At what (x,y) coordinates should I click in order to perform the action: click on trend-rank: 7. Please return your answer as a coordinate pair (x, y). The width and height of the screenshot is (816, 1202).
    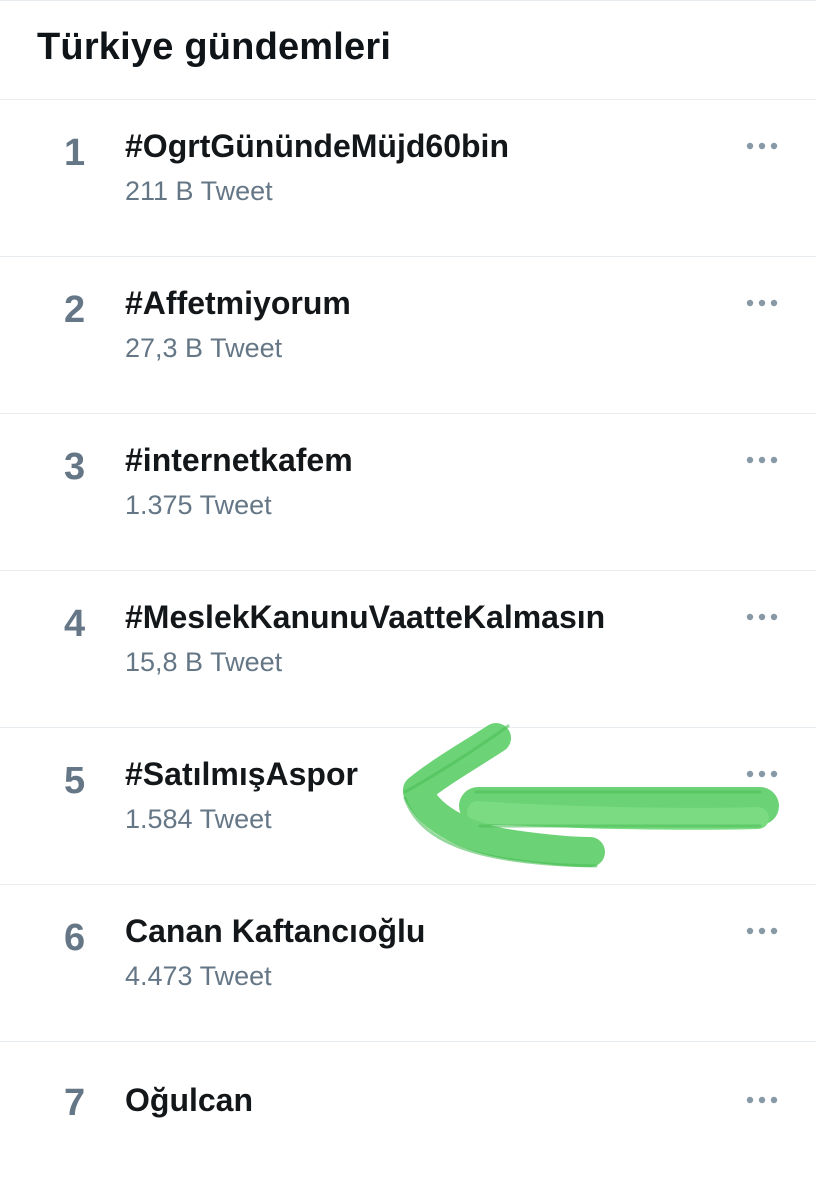
    Looking at the image, I should click on (75, 1103).